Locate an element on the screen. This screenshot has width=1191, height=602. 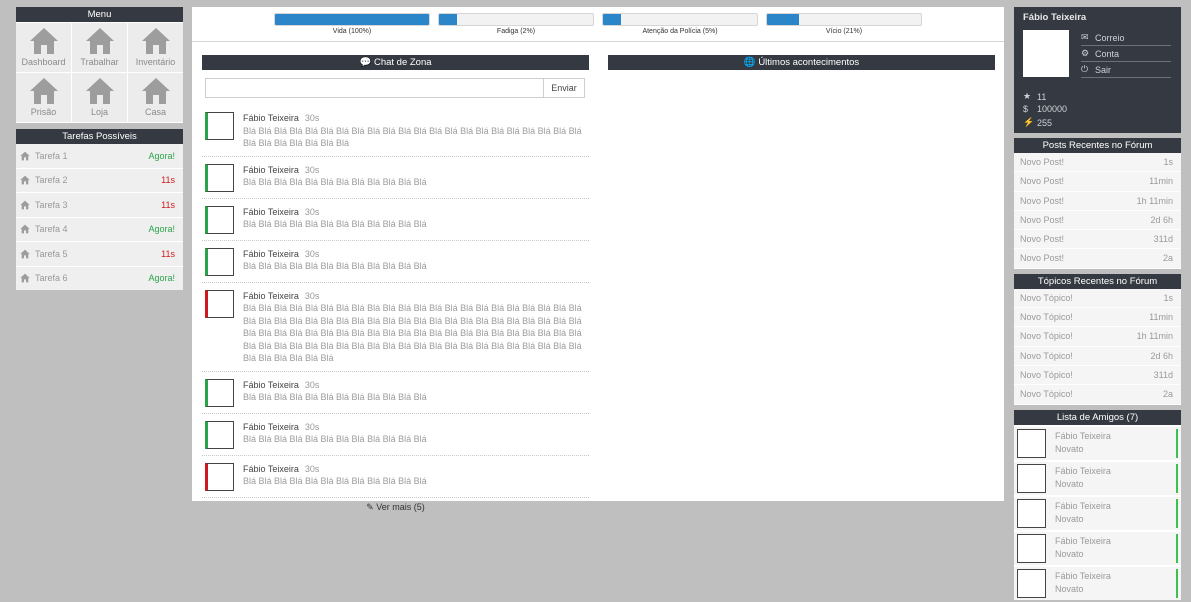
news-title: Últimos acontecimentos is located at coordinates (809, 62).